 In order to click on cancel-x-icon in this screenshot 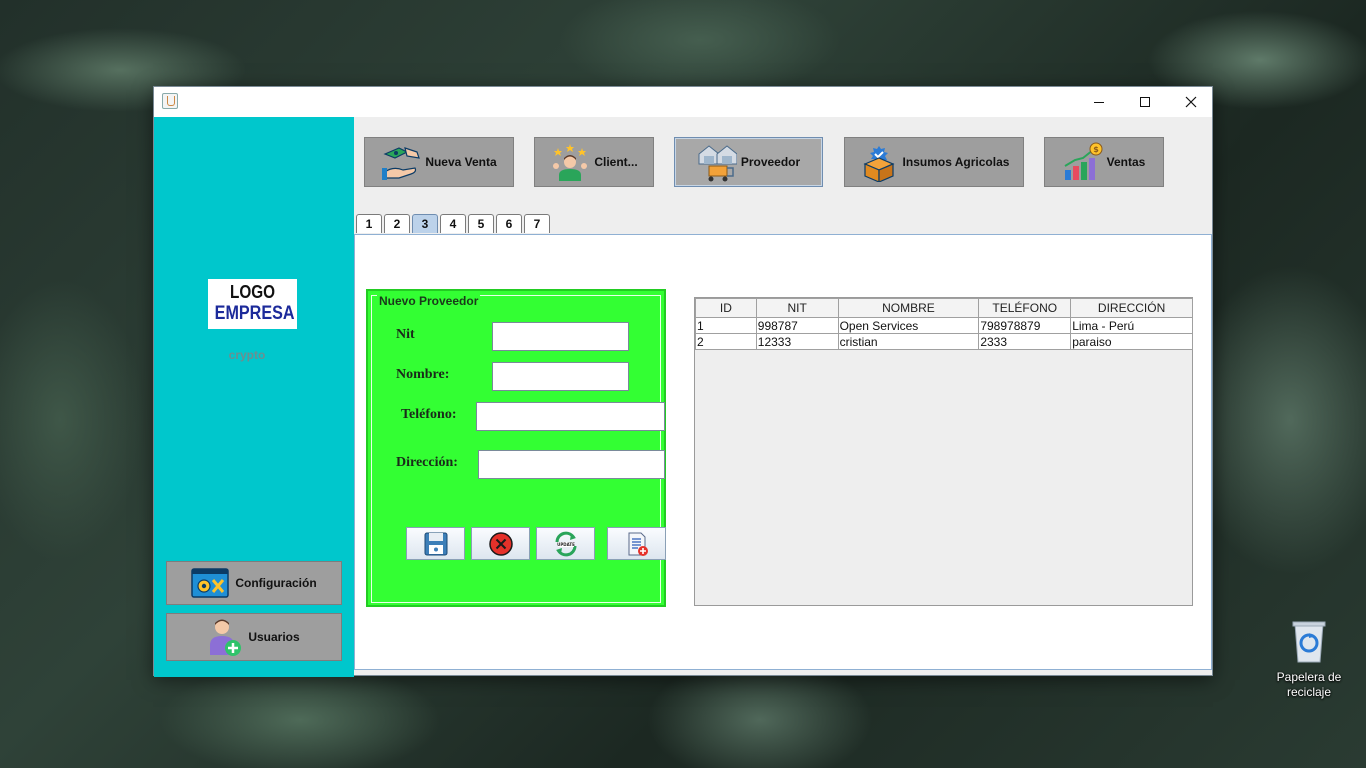, I will do `click(500, 543)`.